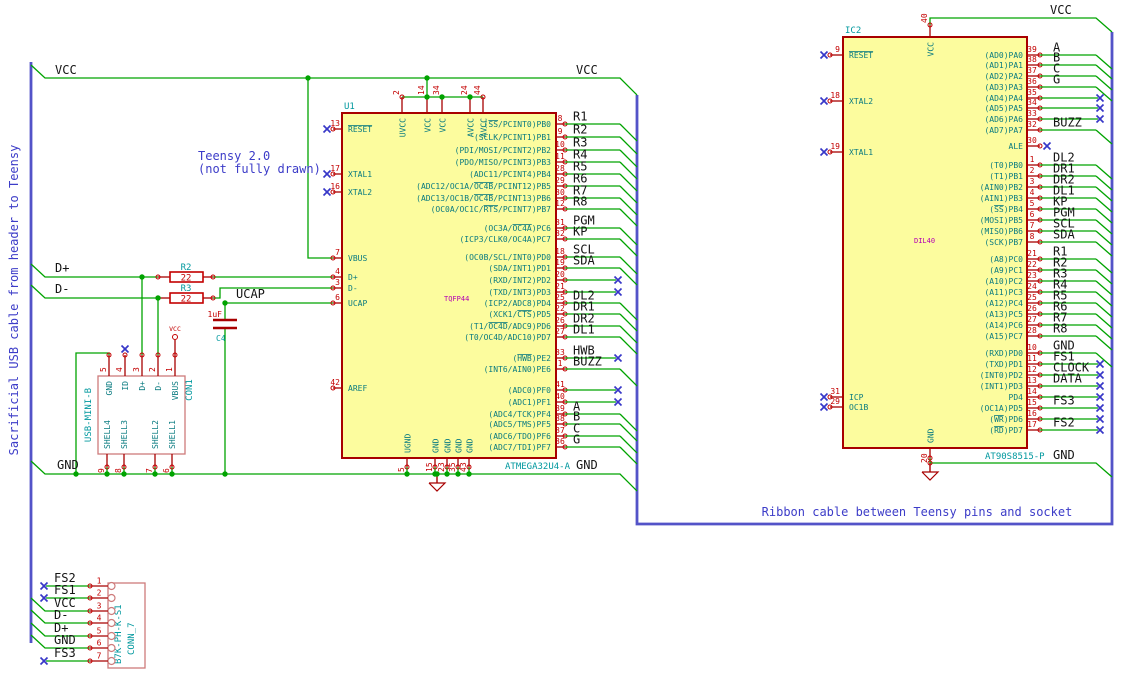 This screenshot has height=690, width=1131. Describe the element at coordinates (99, 606) in the screenshot. I see `pin-number: 3` at that location.